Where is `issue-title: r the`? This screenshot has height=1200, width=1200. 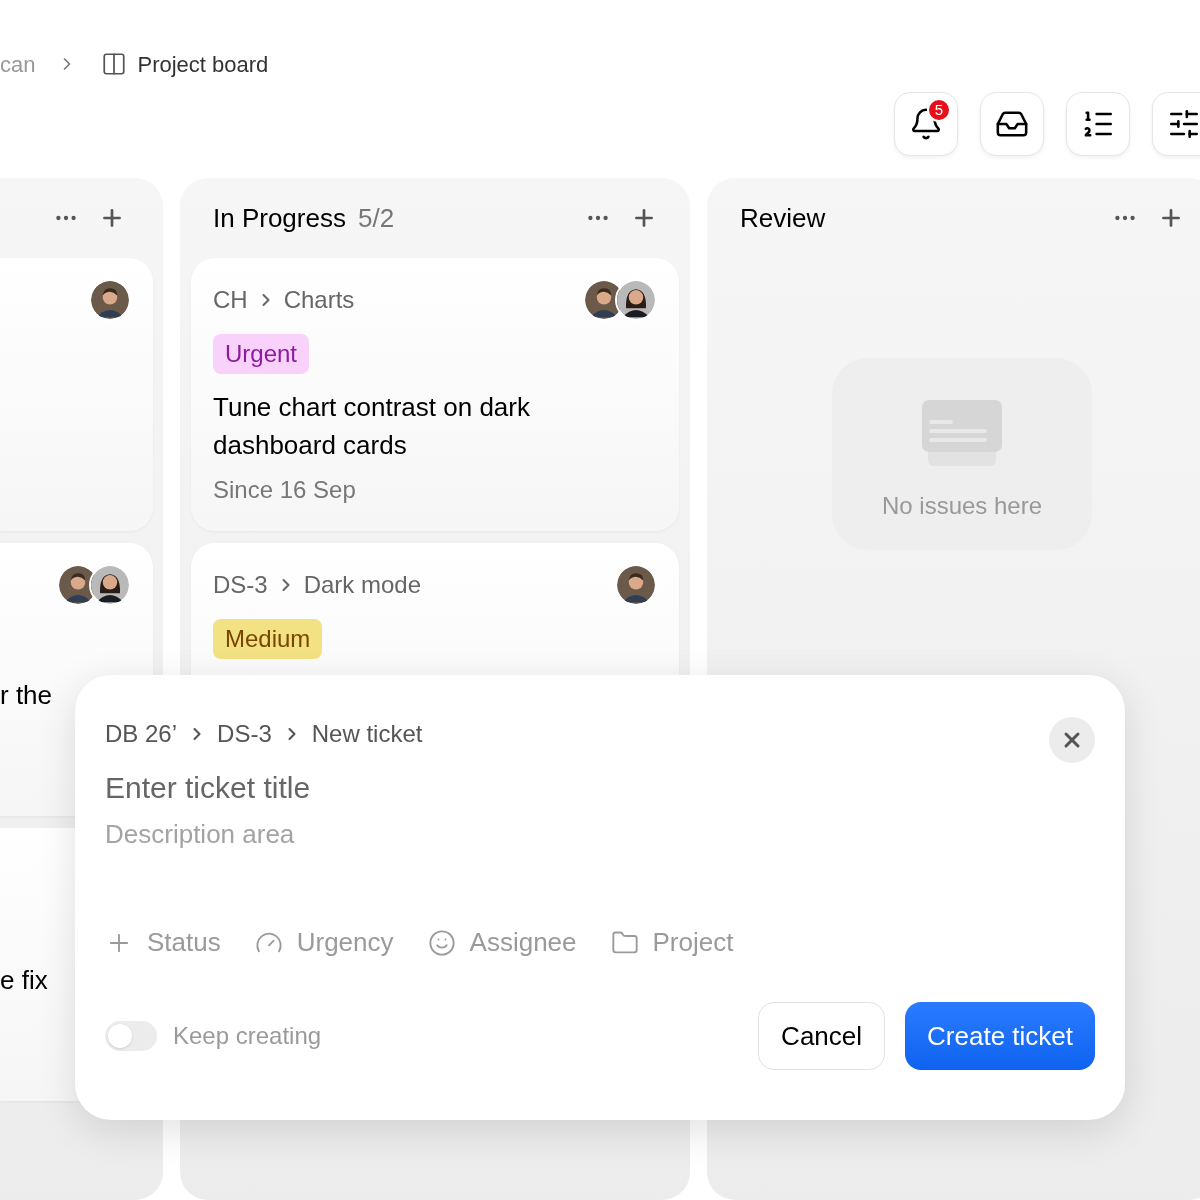 issue-title: r the is located at coordinates (27, 695).